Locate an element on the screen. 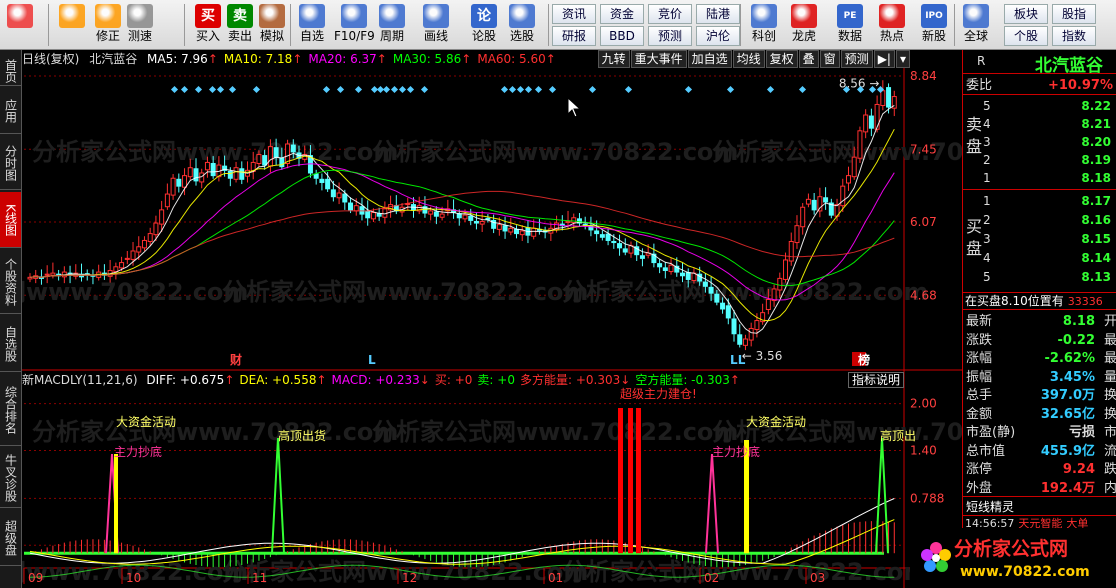 The image size is (1116, 588). quick-link-10: 个股 is located at coordinates (1026, 36).